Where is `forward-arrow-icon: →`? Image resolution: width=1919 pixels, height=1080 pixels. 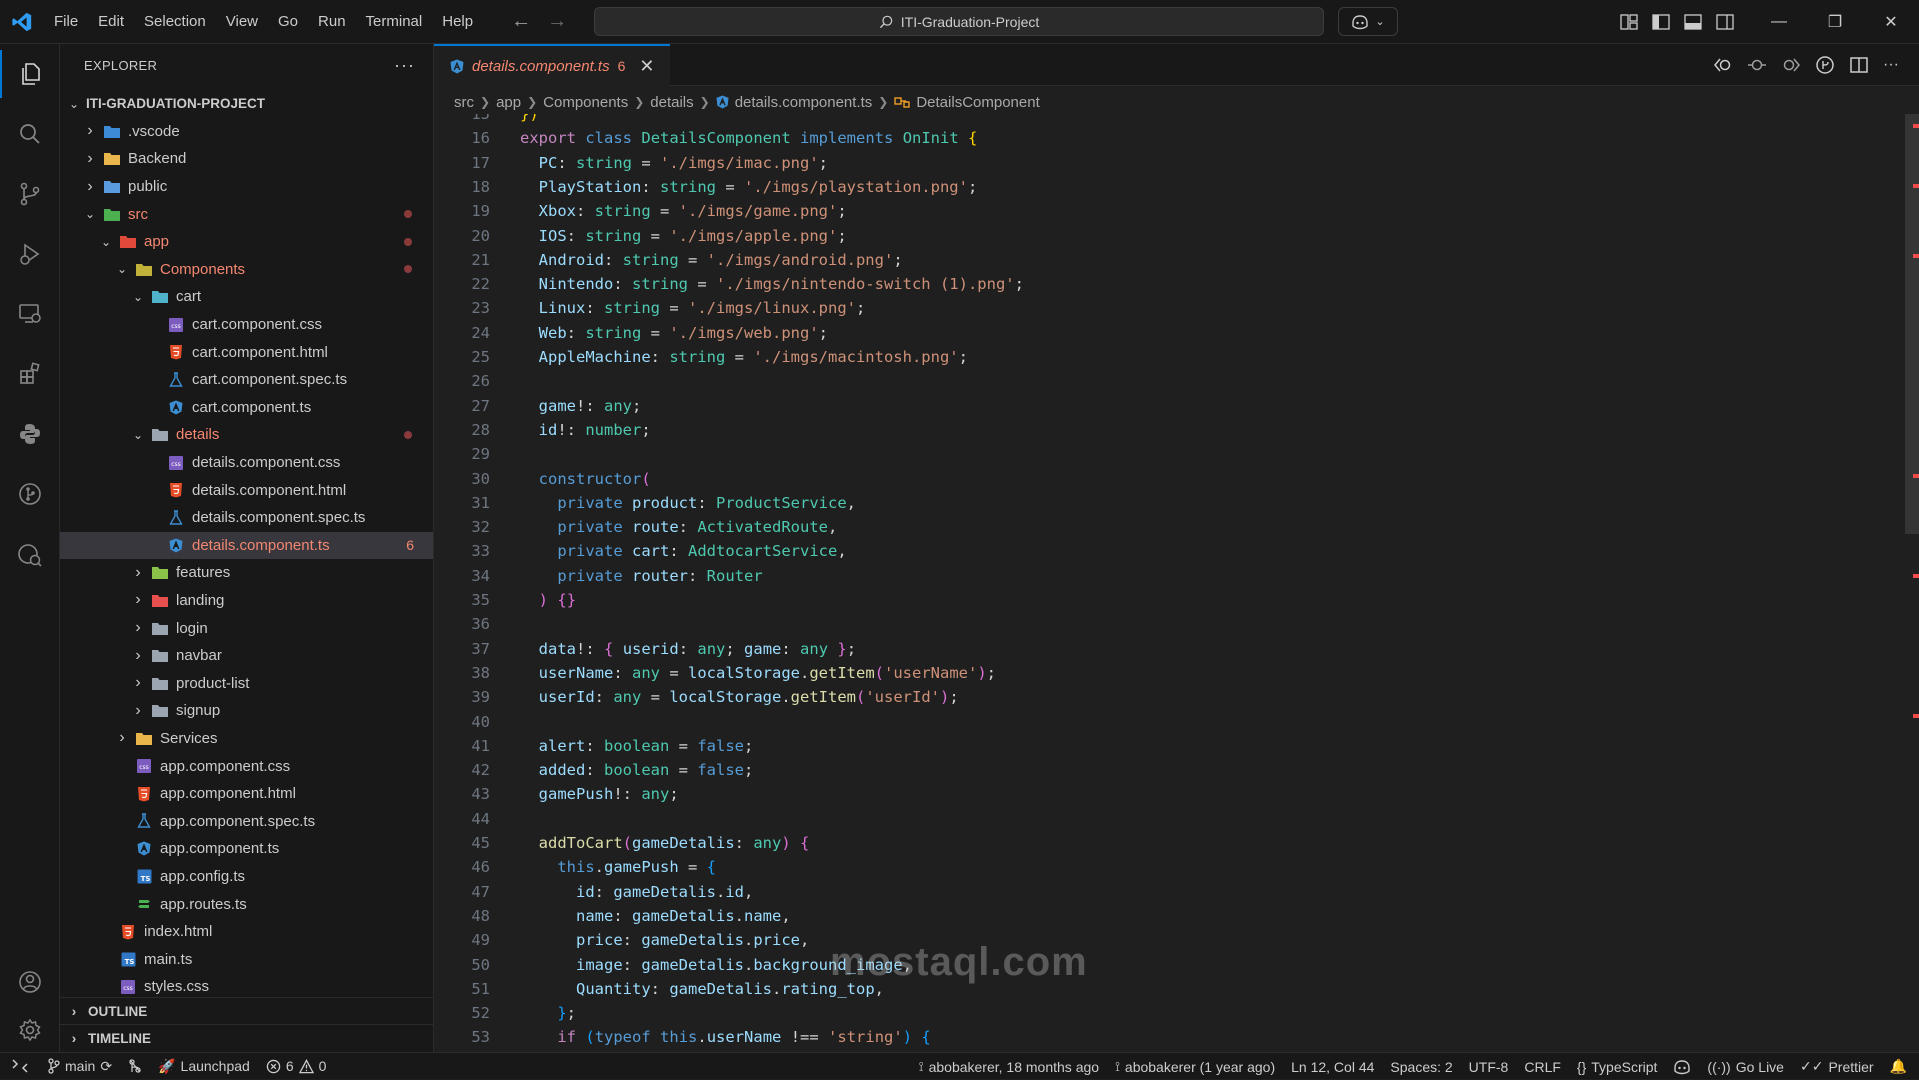 forward-arrow-icon: → is located at coordinates (557, 21).